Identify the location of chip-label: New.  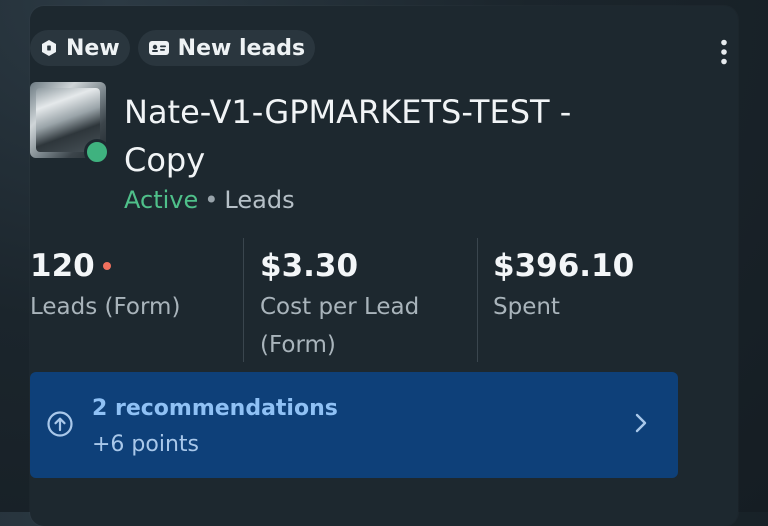
(93, 48).